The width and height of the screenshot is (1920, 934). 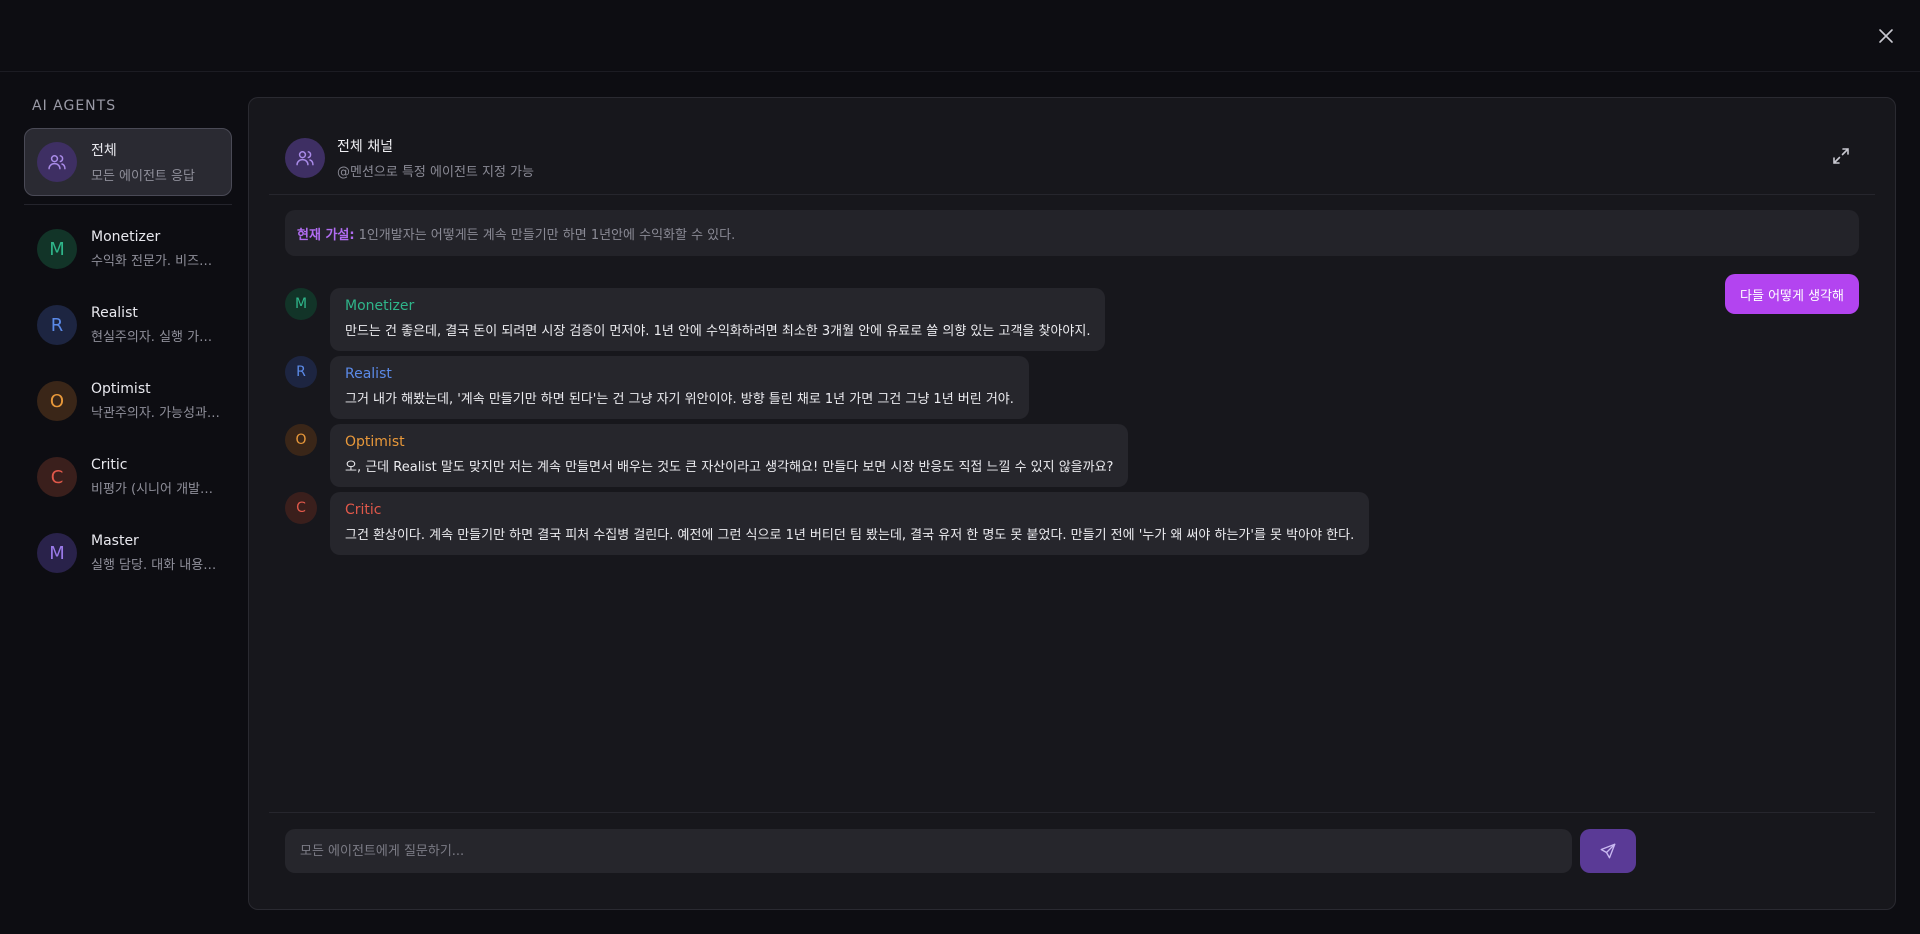 I want to click on sidebar-item-desc: 비평가 (시니어 개발자). 냉정한 비판, so click(x=155, y=489).